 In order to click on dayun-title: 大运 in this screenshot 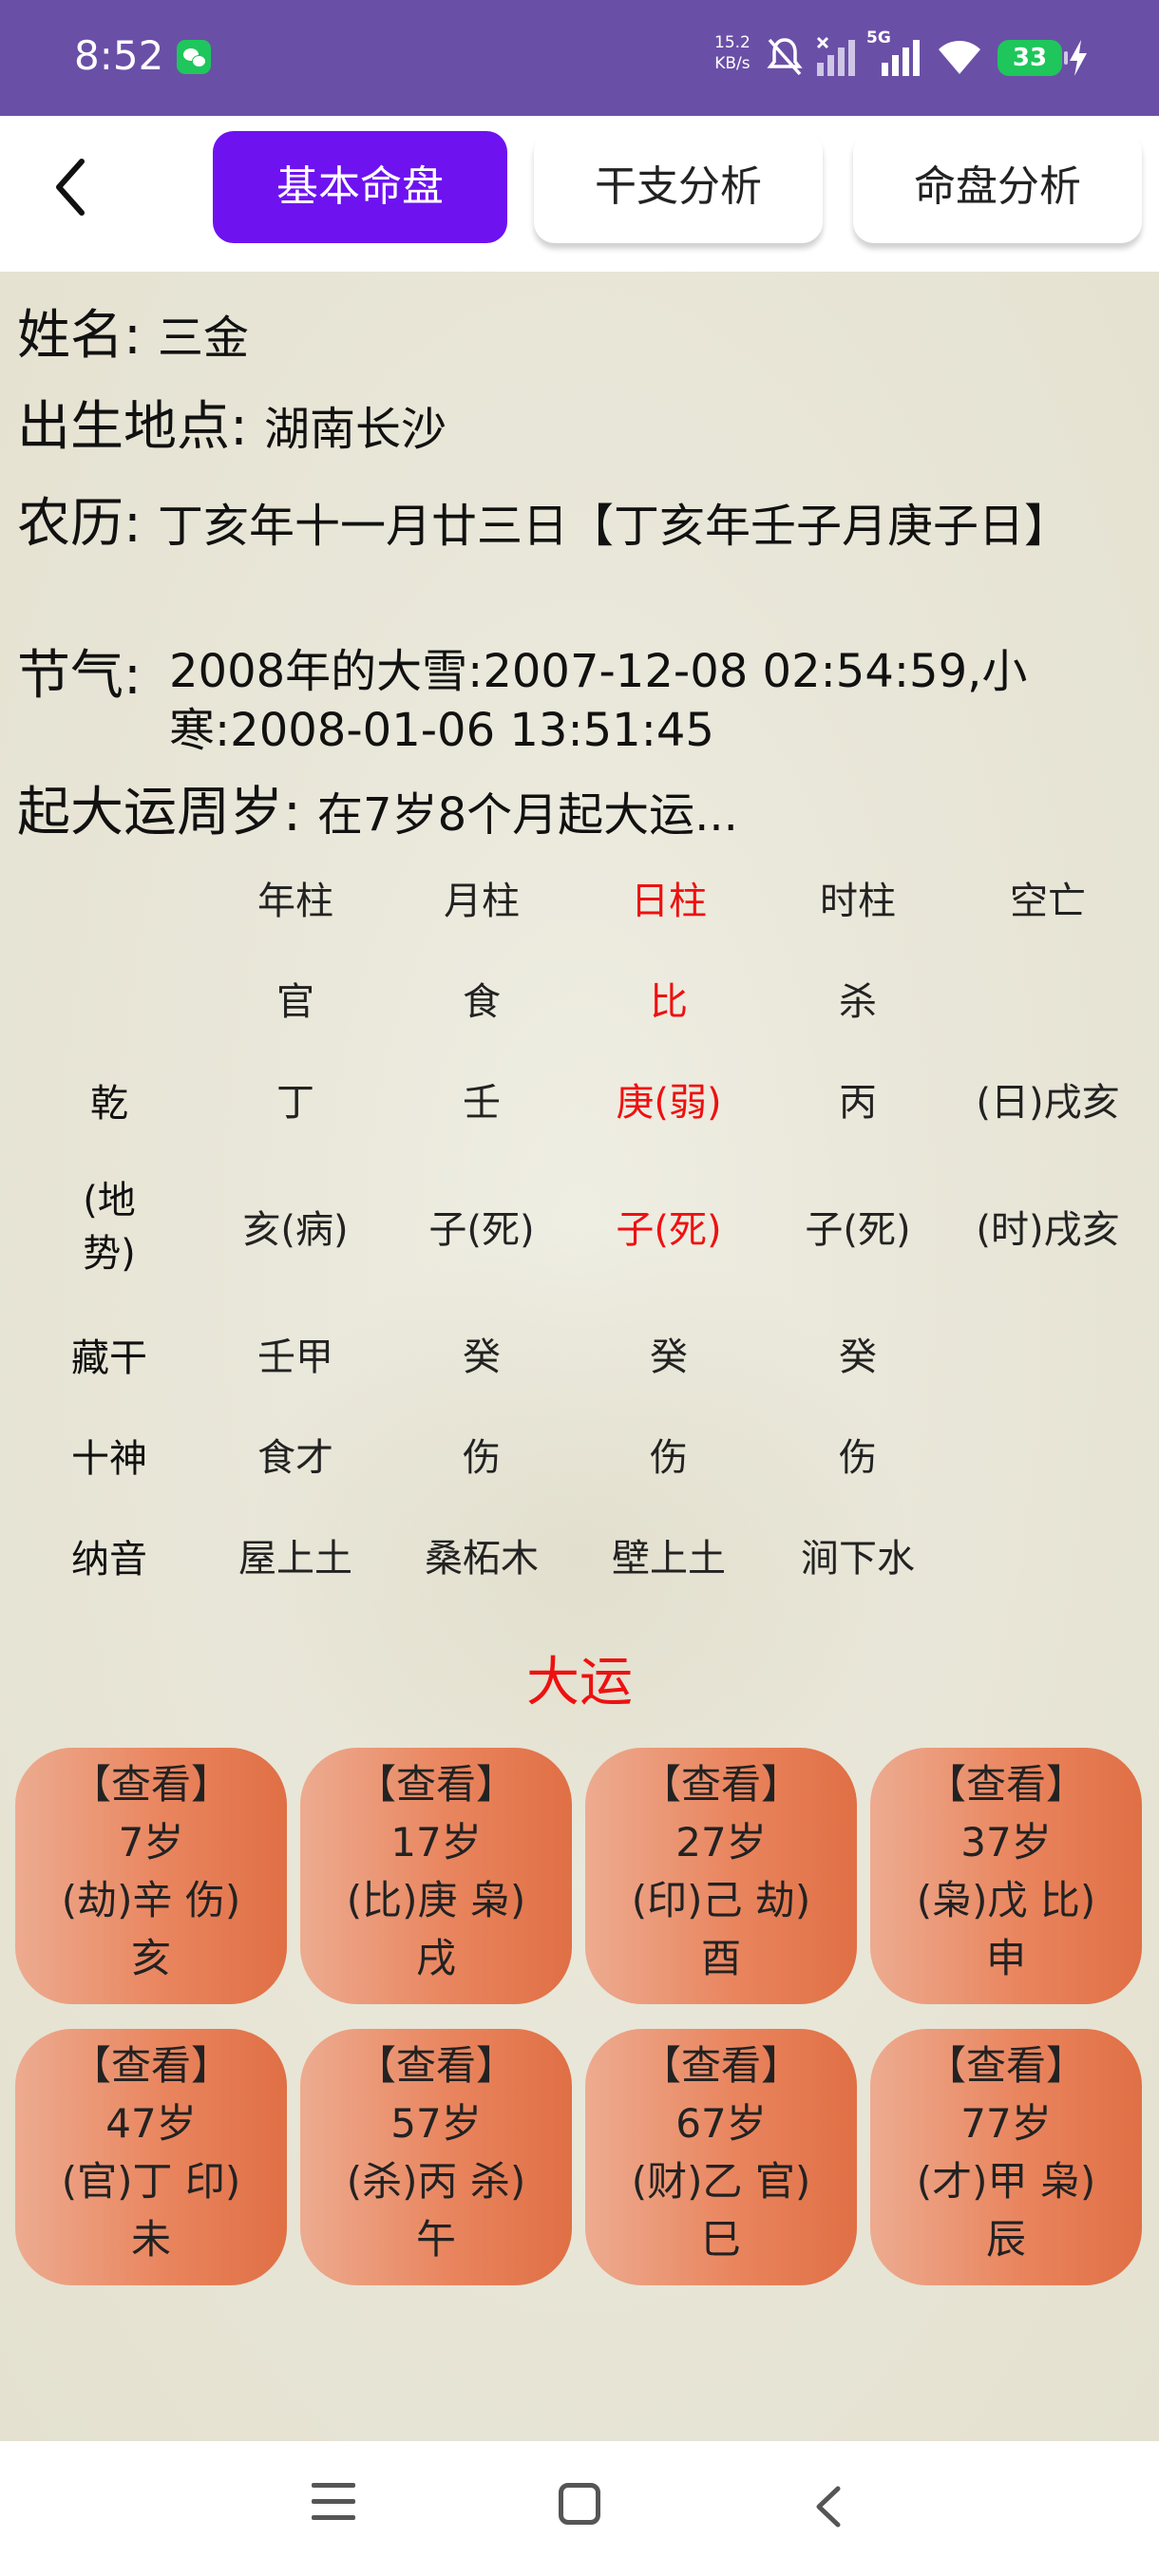, I will do `click(579, 1683)`.